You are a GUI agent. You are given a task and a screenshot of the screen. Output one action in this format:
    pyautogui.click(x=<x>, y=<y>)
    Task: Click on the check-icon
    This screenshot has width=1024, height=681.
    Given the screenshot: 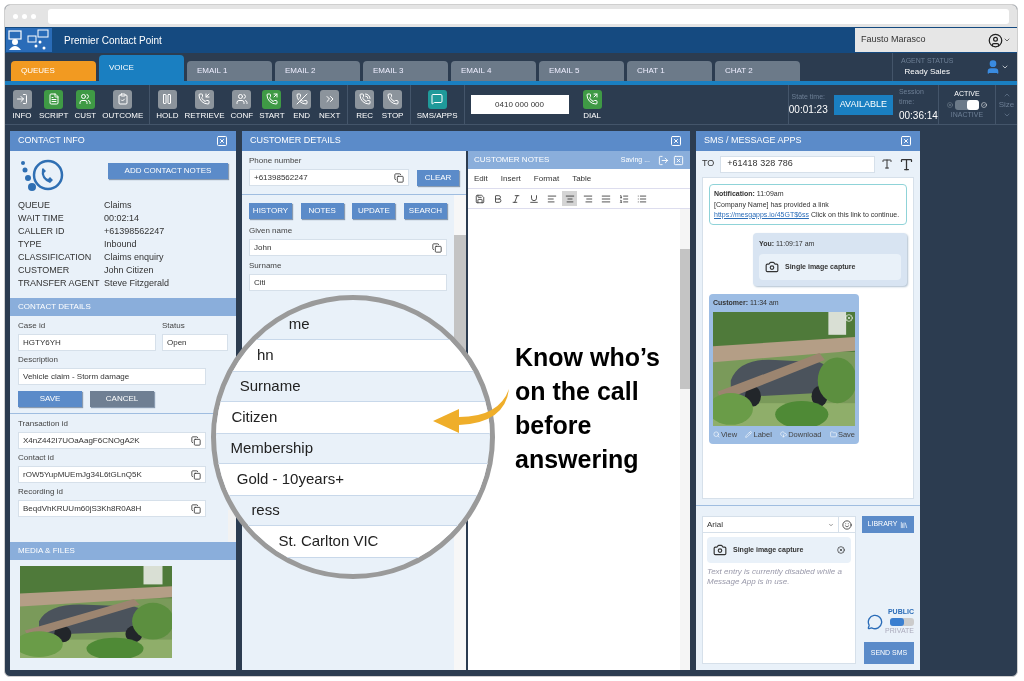 What is the action you would take?
    pyautogui.click(x=983, y=104)
    